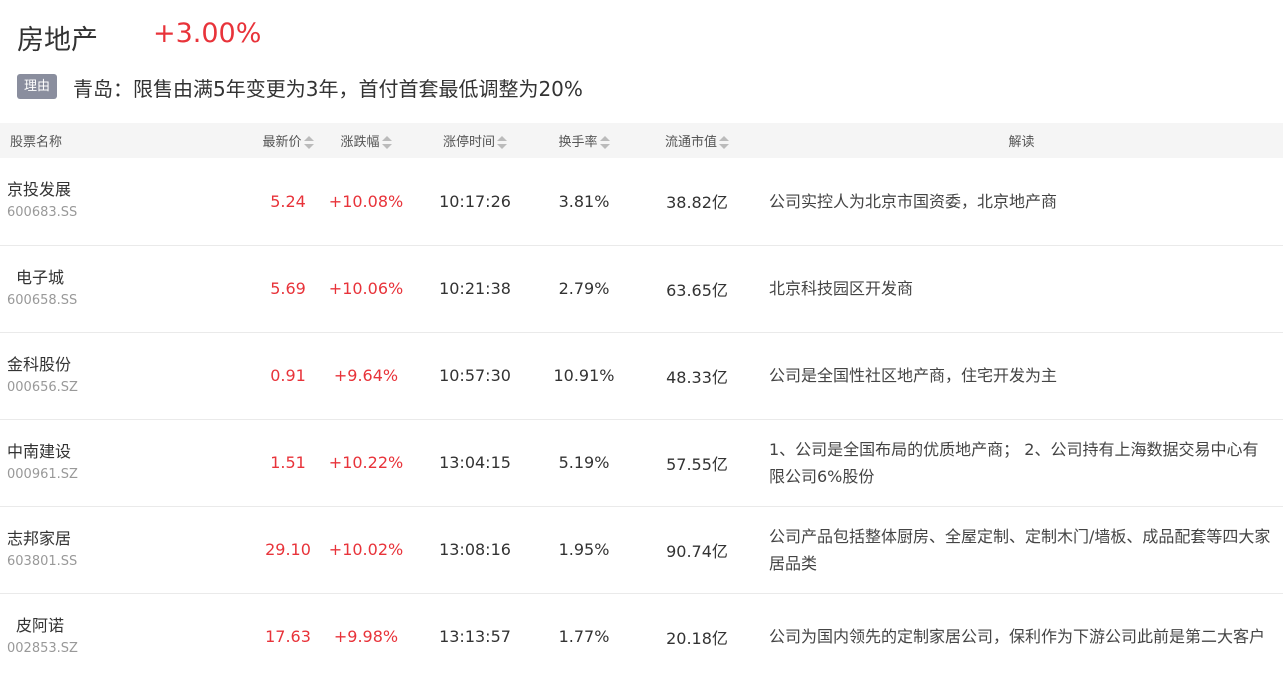 Image resolution: width=1283 pixels, height=678 pixels. What do you see at coordinates (42, 561) in the screenshot?
I see `stock-code: 603801.SS` at bounding box center [42, 561].